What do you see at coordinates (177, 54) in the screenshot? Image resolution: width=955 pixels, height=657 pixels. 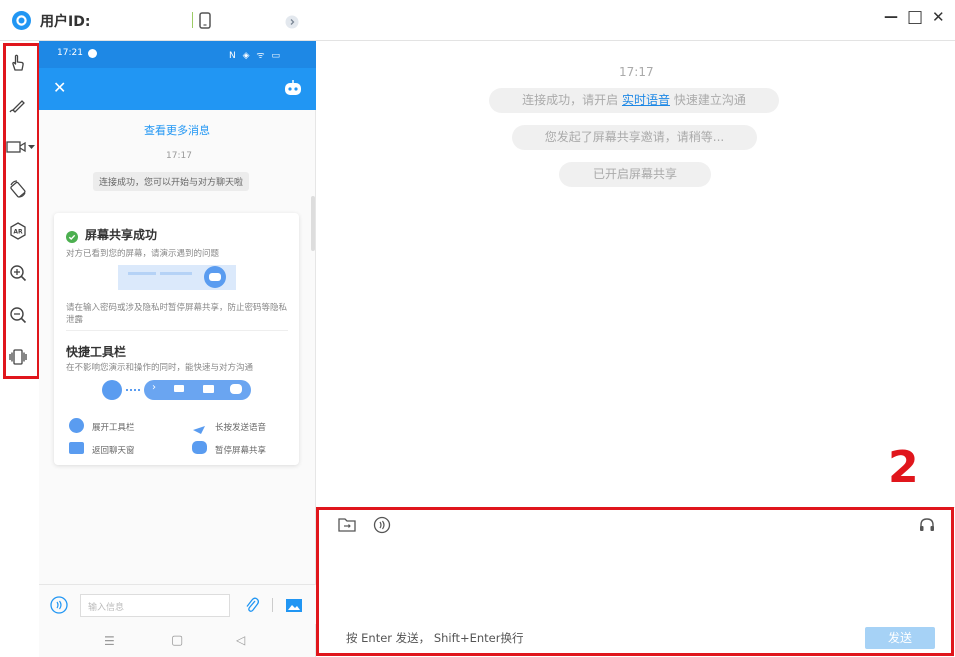 I see `phone-status-bar: 17:21 N ◈ ᯤ ▭` at bounding box center [177, 54].